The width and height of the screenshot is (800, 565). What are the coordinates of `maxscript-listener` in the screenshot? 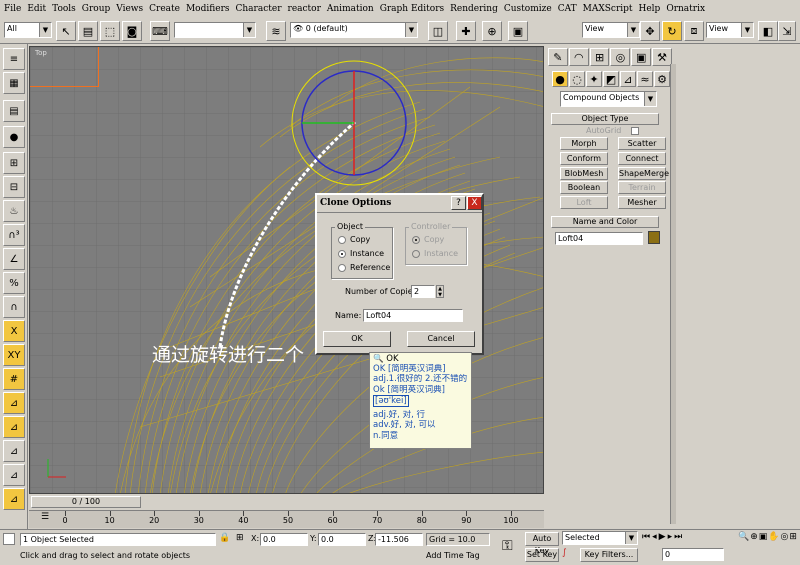 It's located at (9, 539).